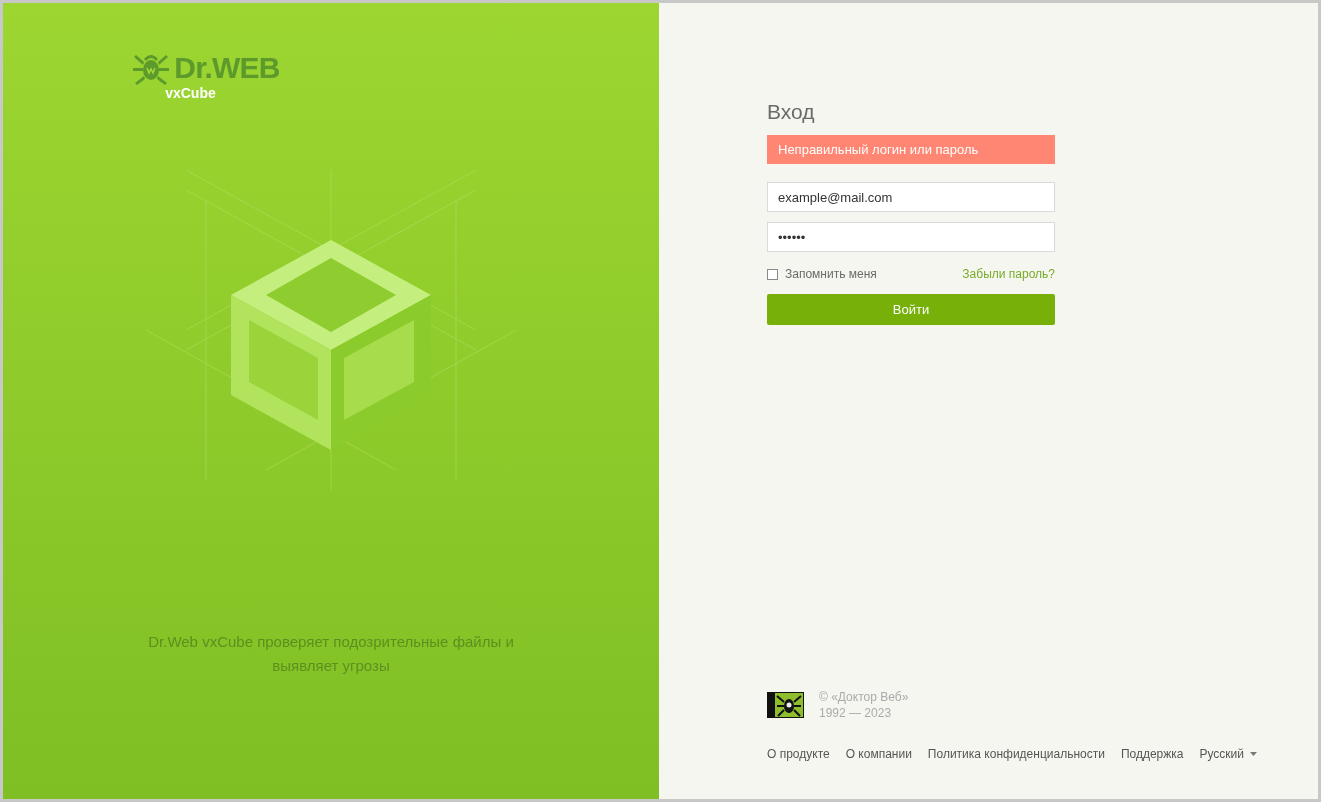 The width and height of the screenshot is (1321, 802). I want to click on footer-link: О продукте, so click(798, 754).